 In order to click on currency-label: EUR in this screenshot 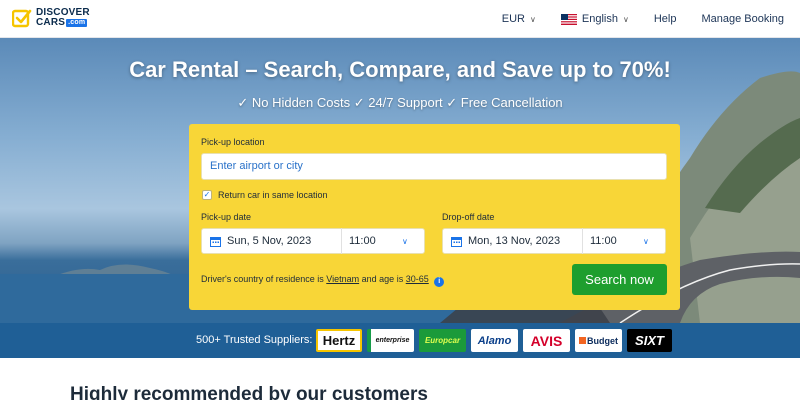, I will do `click(513, 19)`.